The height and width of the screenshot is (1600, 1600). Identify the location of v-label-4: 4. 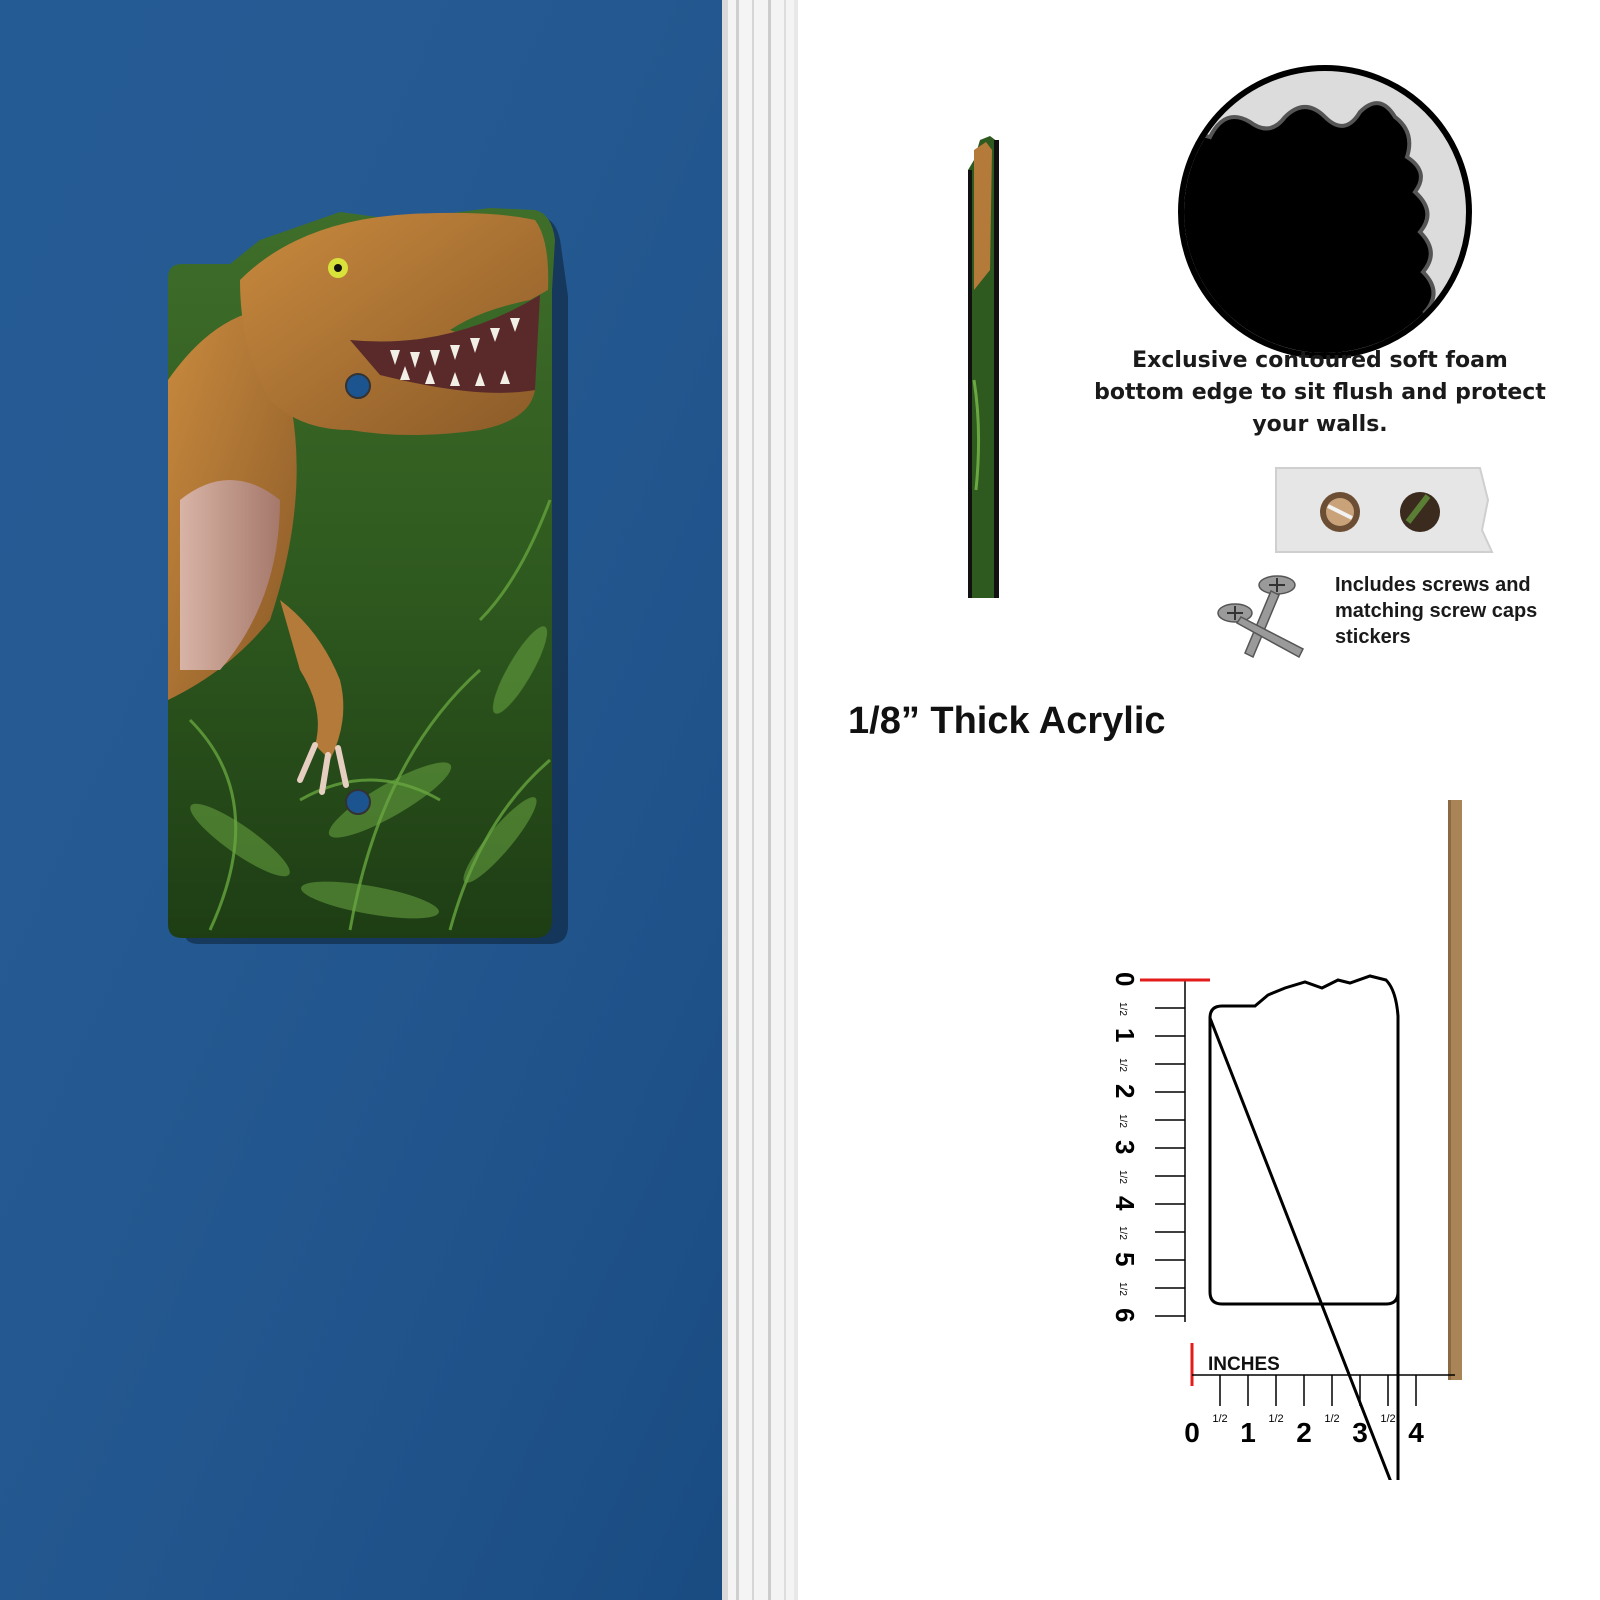
(1125, 1203).